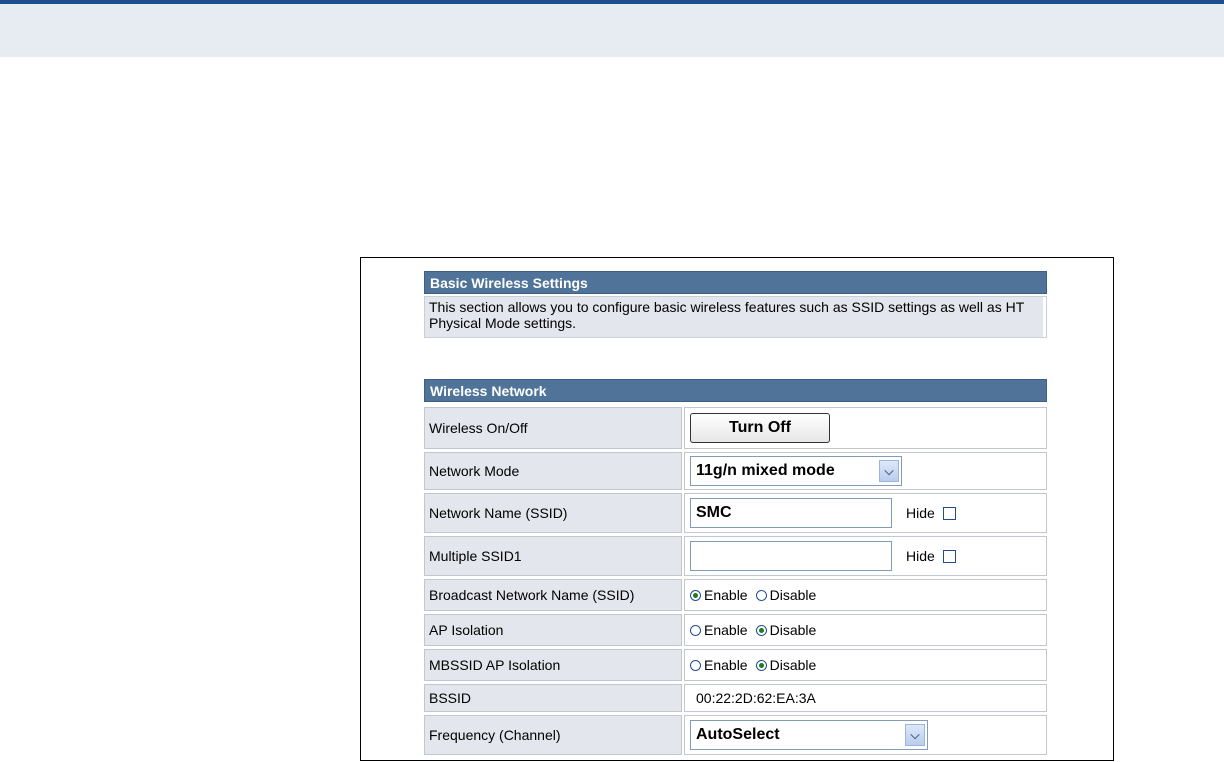 This screenshot has width=1224, height=762. I want to click on value-mbssid-isolation: Enable Disable, so click(865, 665).